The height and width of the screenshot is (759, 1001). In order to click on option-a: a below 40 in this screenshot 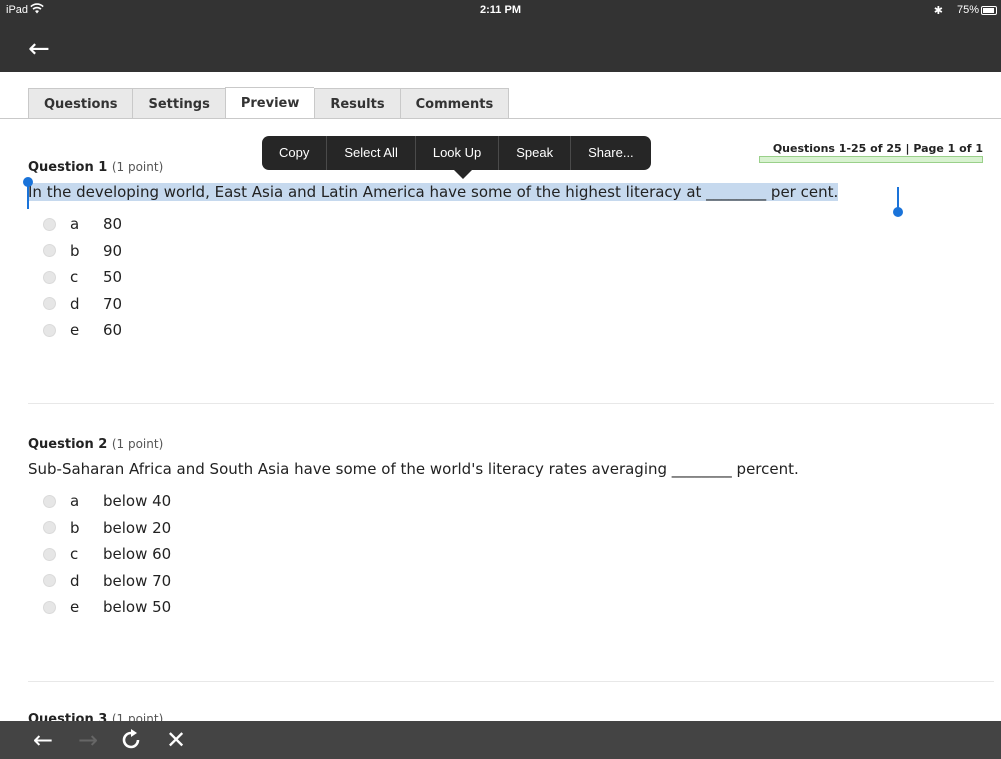, I will do `click(508, 501)`.